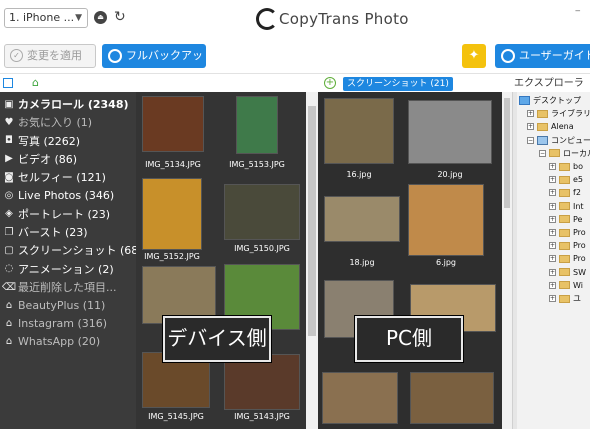 This screenshot has width=590, height=429. What do you see at coordinates (267, 19) in the screenshot?
I see `copytrans-logo-icon` at bounding box center [267, 19].